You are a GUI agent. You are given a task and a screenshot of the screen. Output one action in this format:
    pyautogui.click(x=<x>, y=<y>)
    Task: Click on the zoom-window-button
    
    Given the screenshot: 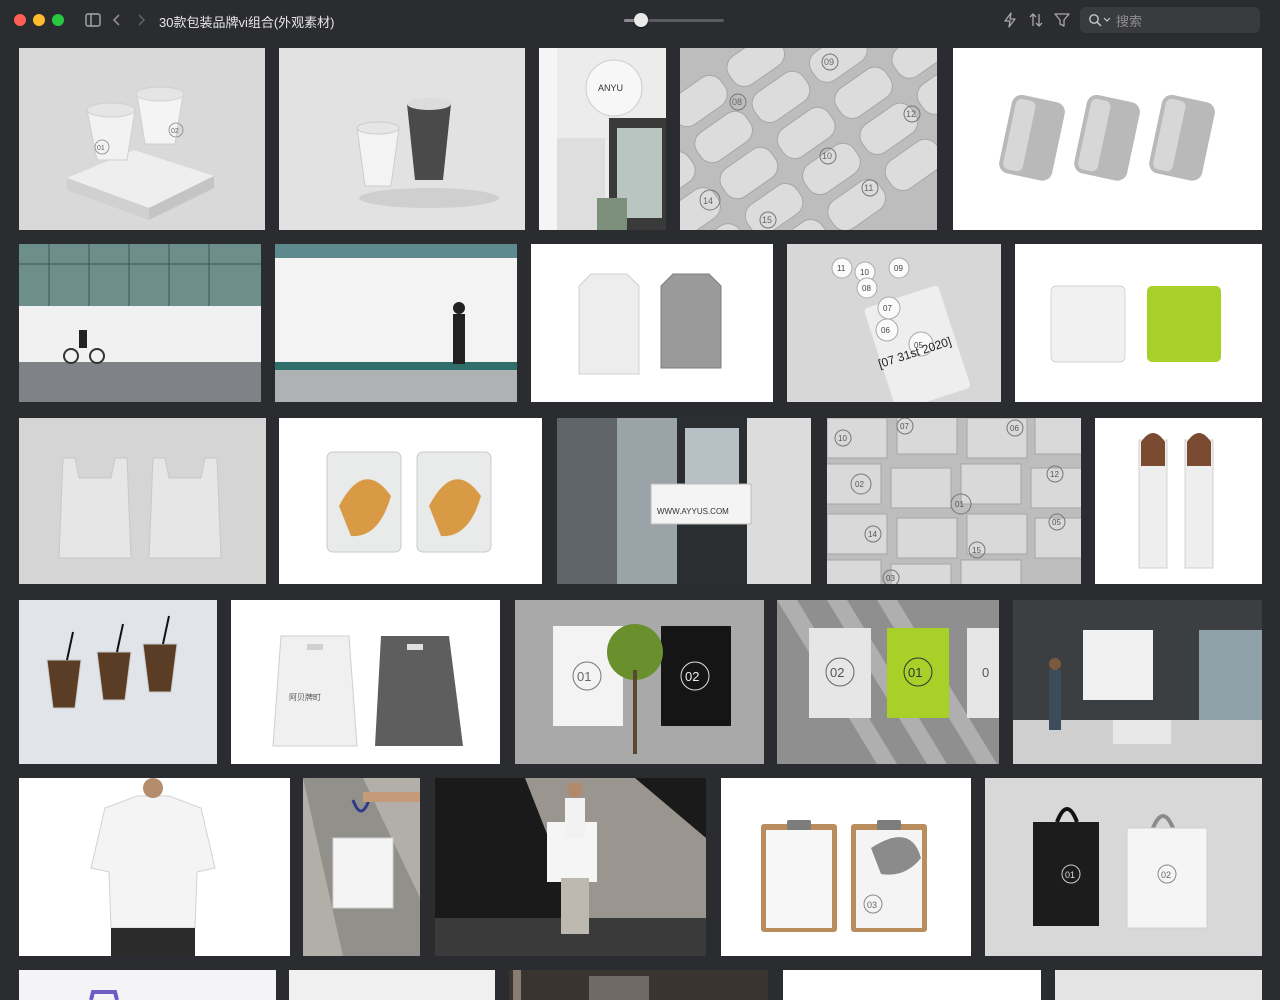 What is the action you would take?
    pyautogui.click(x=58, y=20)
    